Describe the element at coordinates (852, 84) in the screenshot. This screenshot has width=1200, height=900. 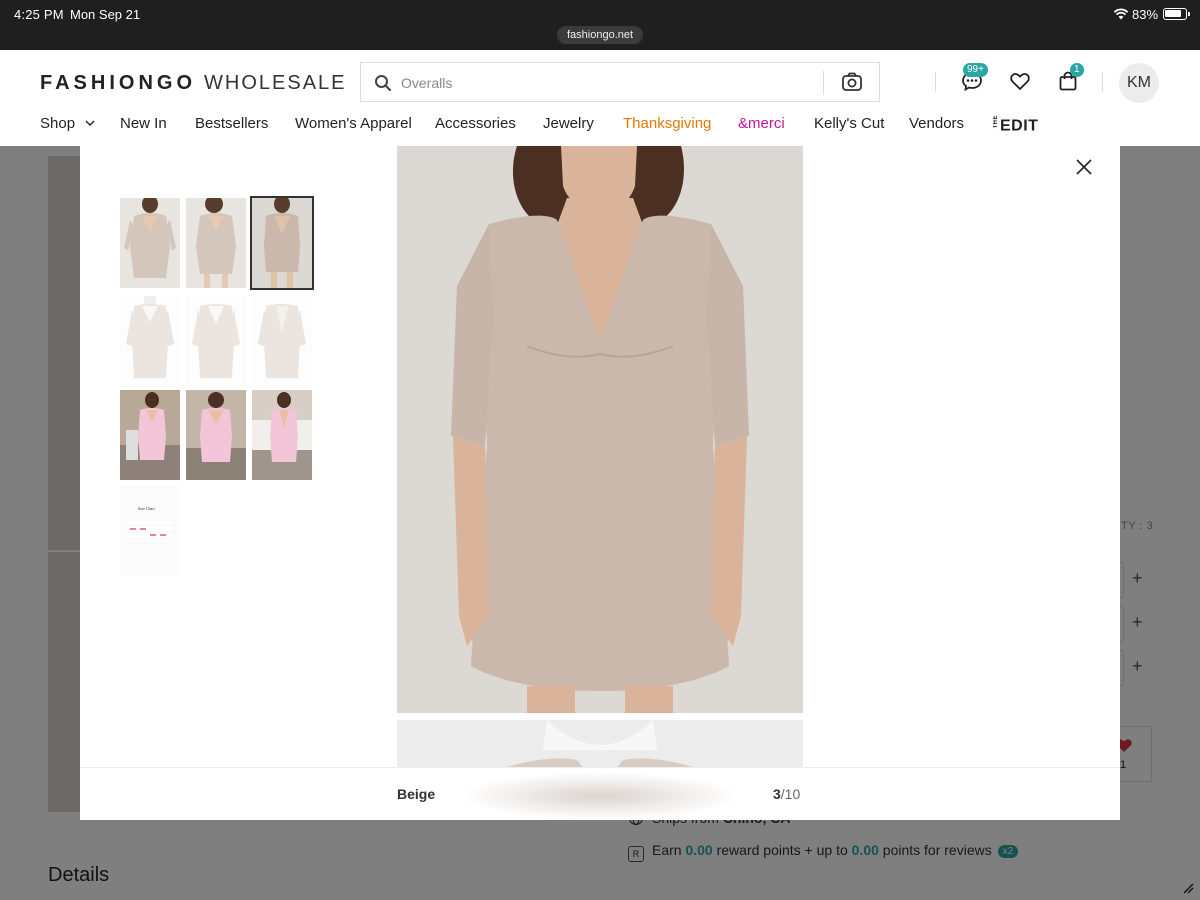
I see `camera-search-icon` at that location.